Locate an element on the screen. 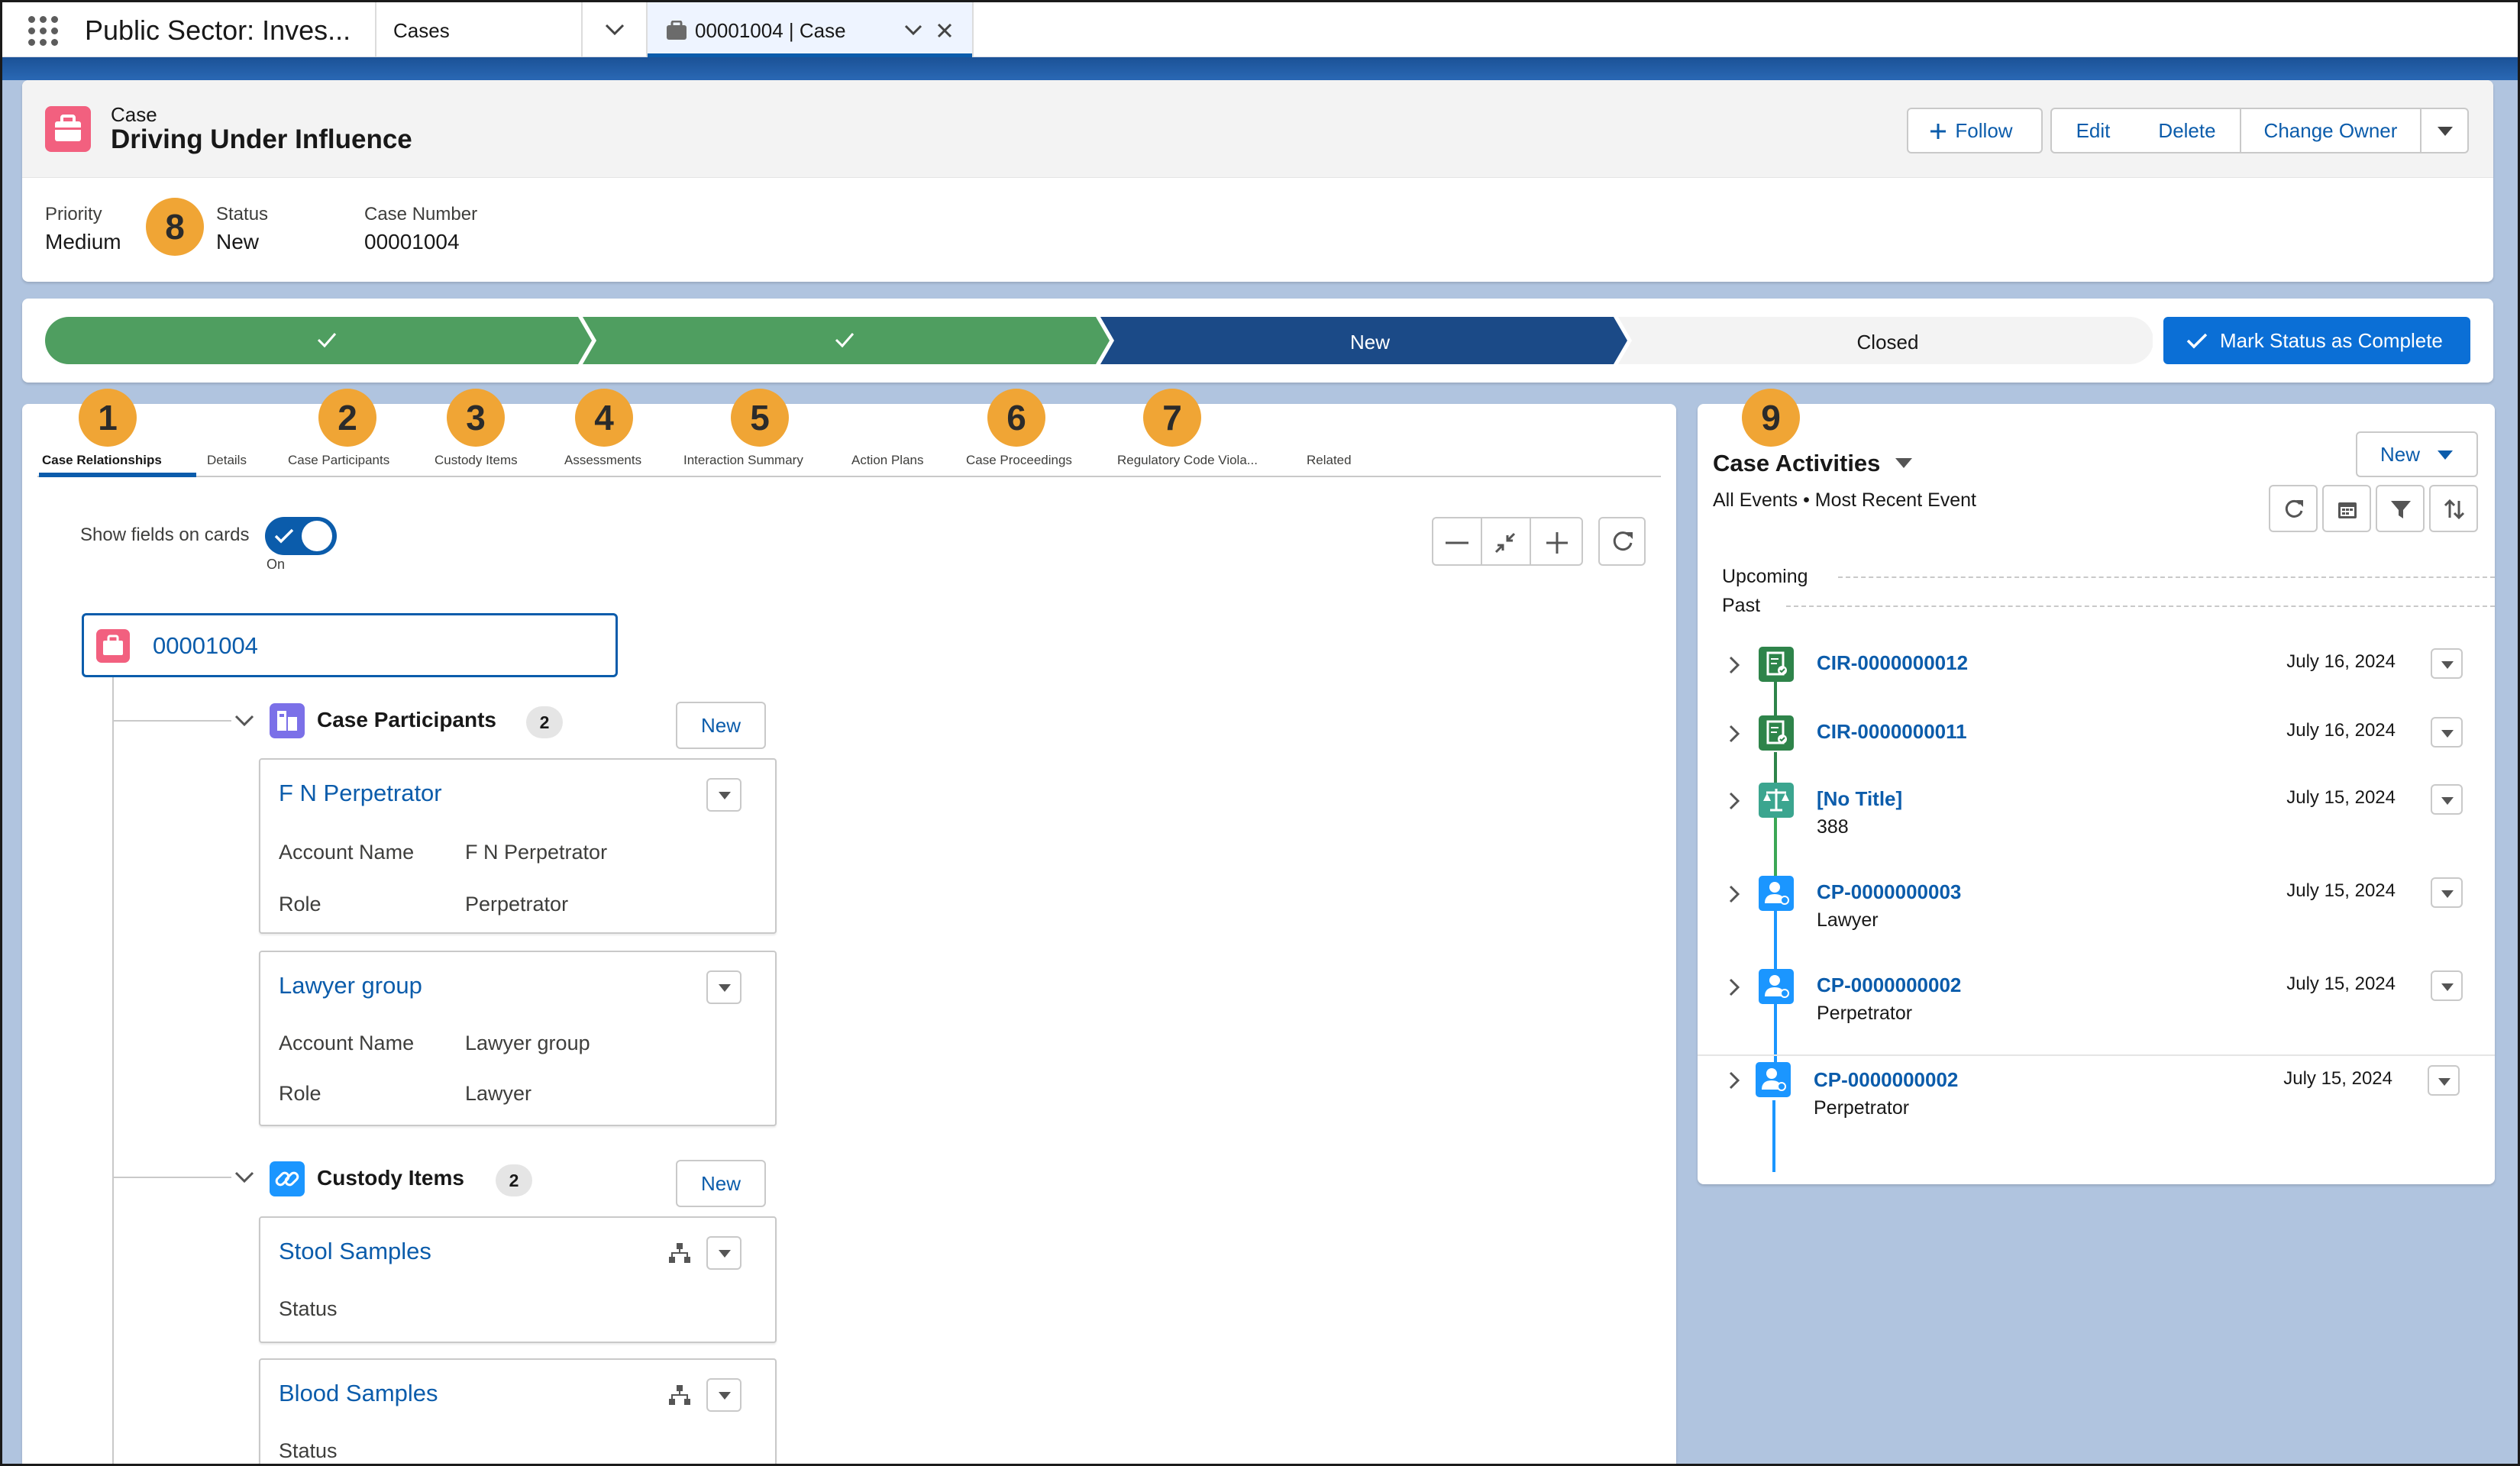 This screenshot has width=2520, height=1466. tab-related: Related is located at coordinates (1329, 461).